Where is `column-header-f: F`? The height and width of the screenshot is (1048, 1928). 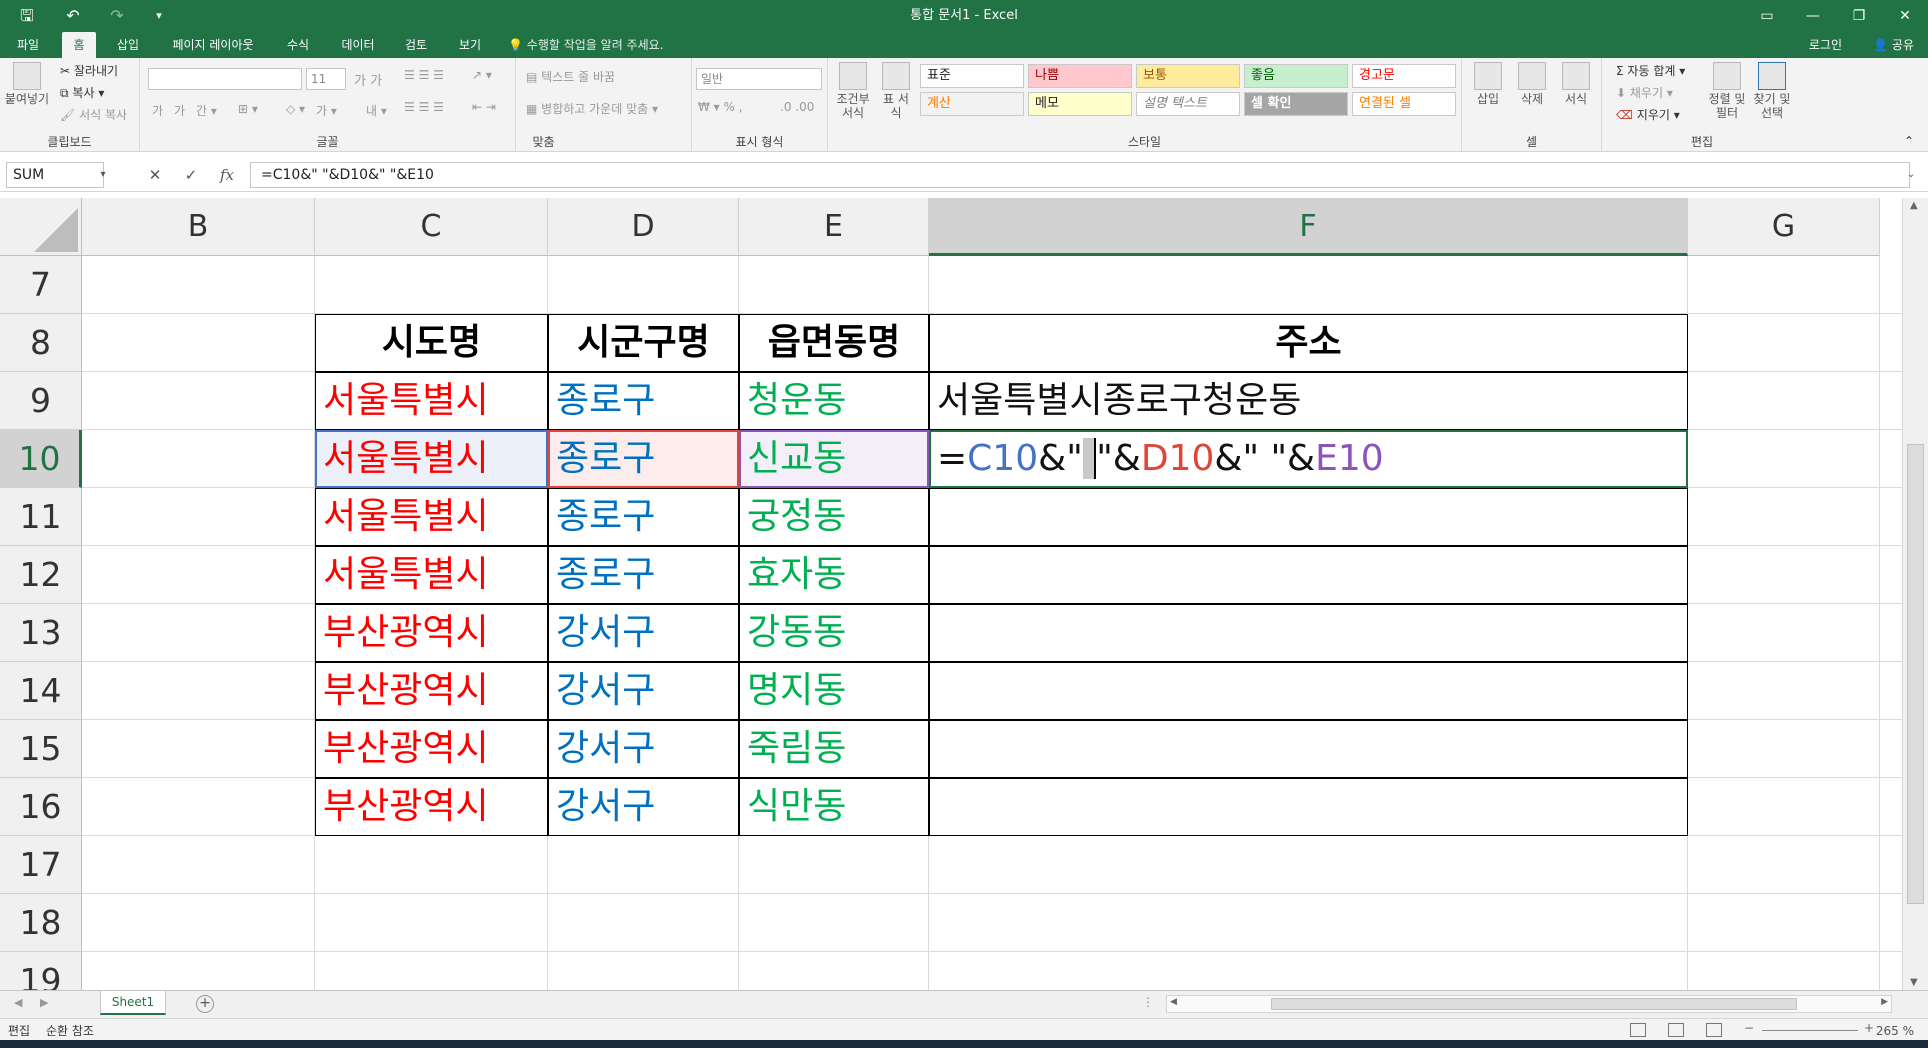 column-header-f: F is located at coordinates (1308, 227).